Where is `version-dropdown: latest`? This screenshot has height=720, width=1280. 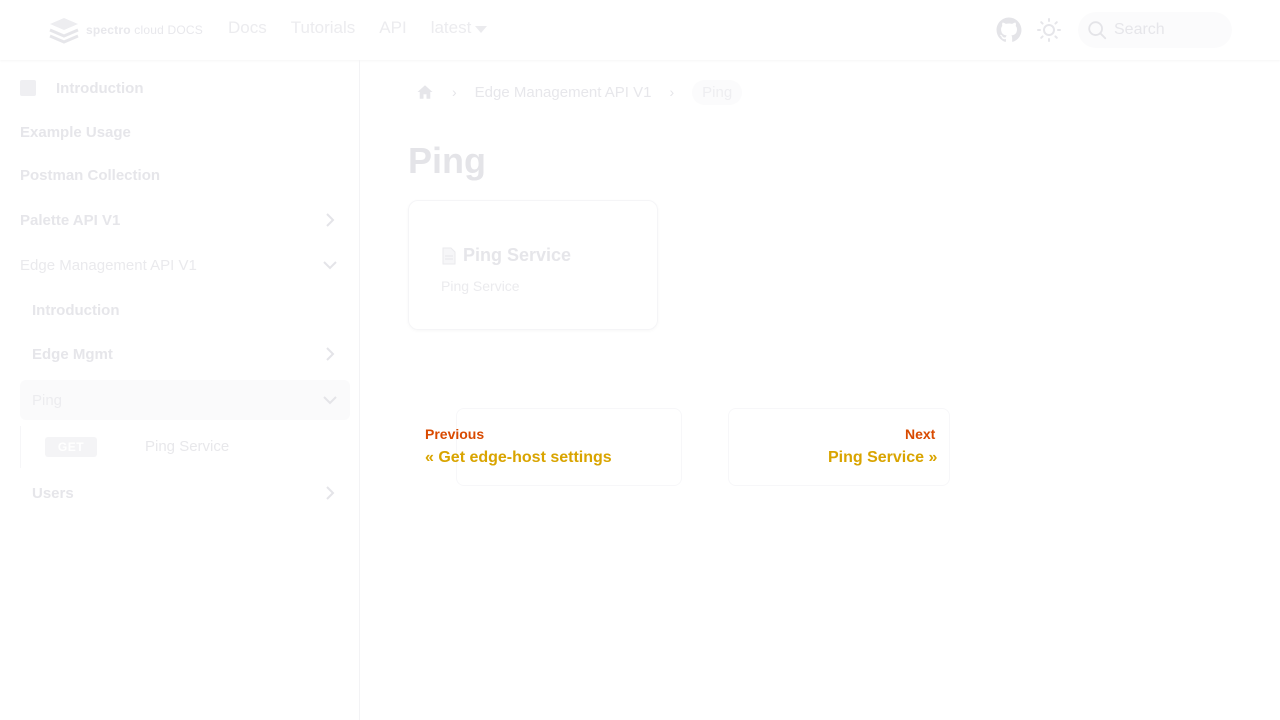
version-dropdown: latest is located at coordinates (459, 28).